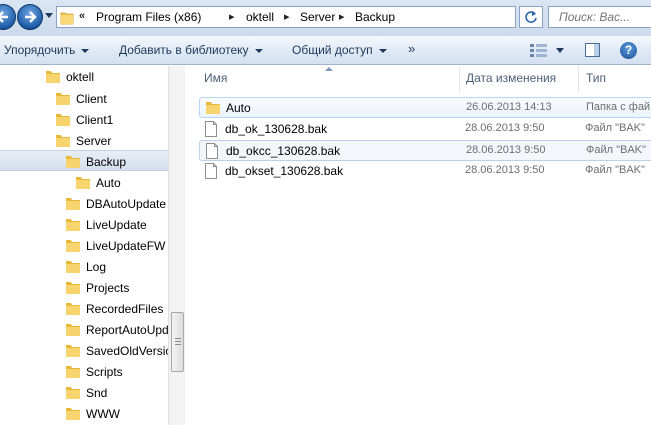 The width and height of the screenshot is (651, 425). I want to click on tree-item-label: LiveUpdateFW, so click(126, 246).